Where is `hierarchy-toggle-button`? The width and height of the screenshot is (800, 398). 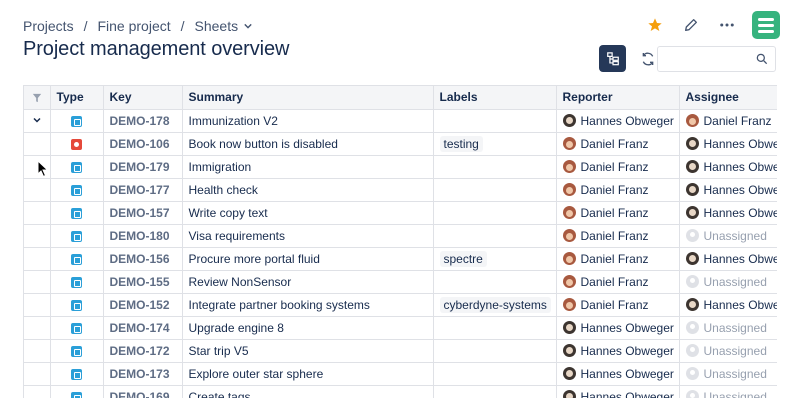
hierarchy-toggle-button is located at coordinates (612, 58).